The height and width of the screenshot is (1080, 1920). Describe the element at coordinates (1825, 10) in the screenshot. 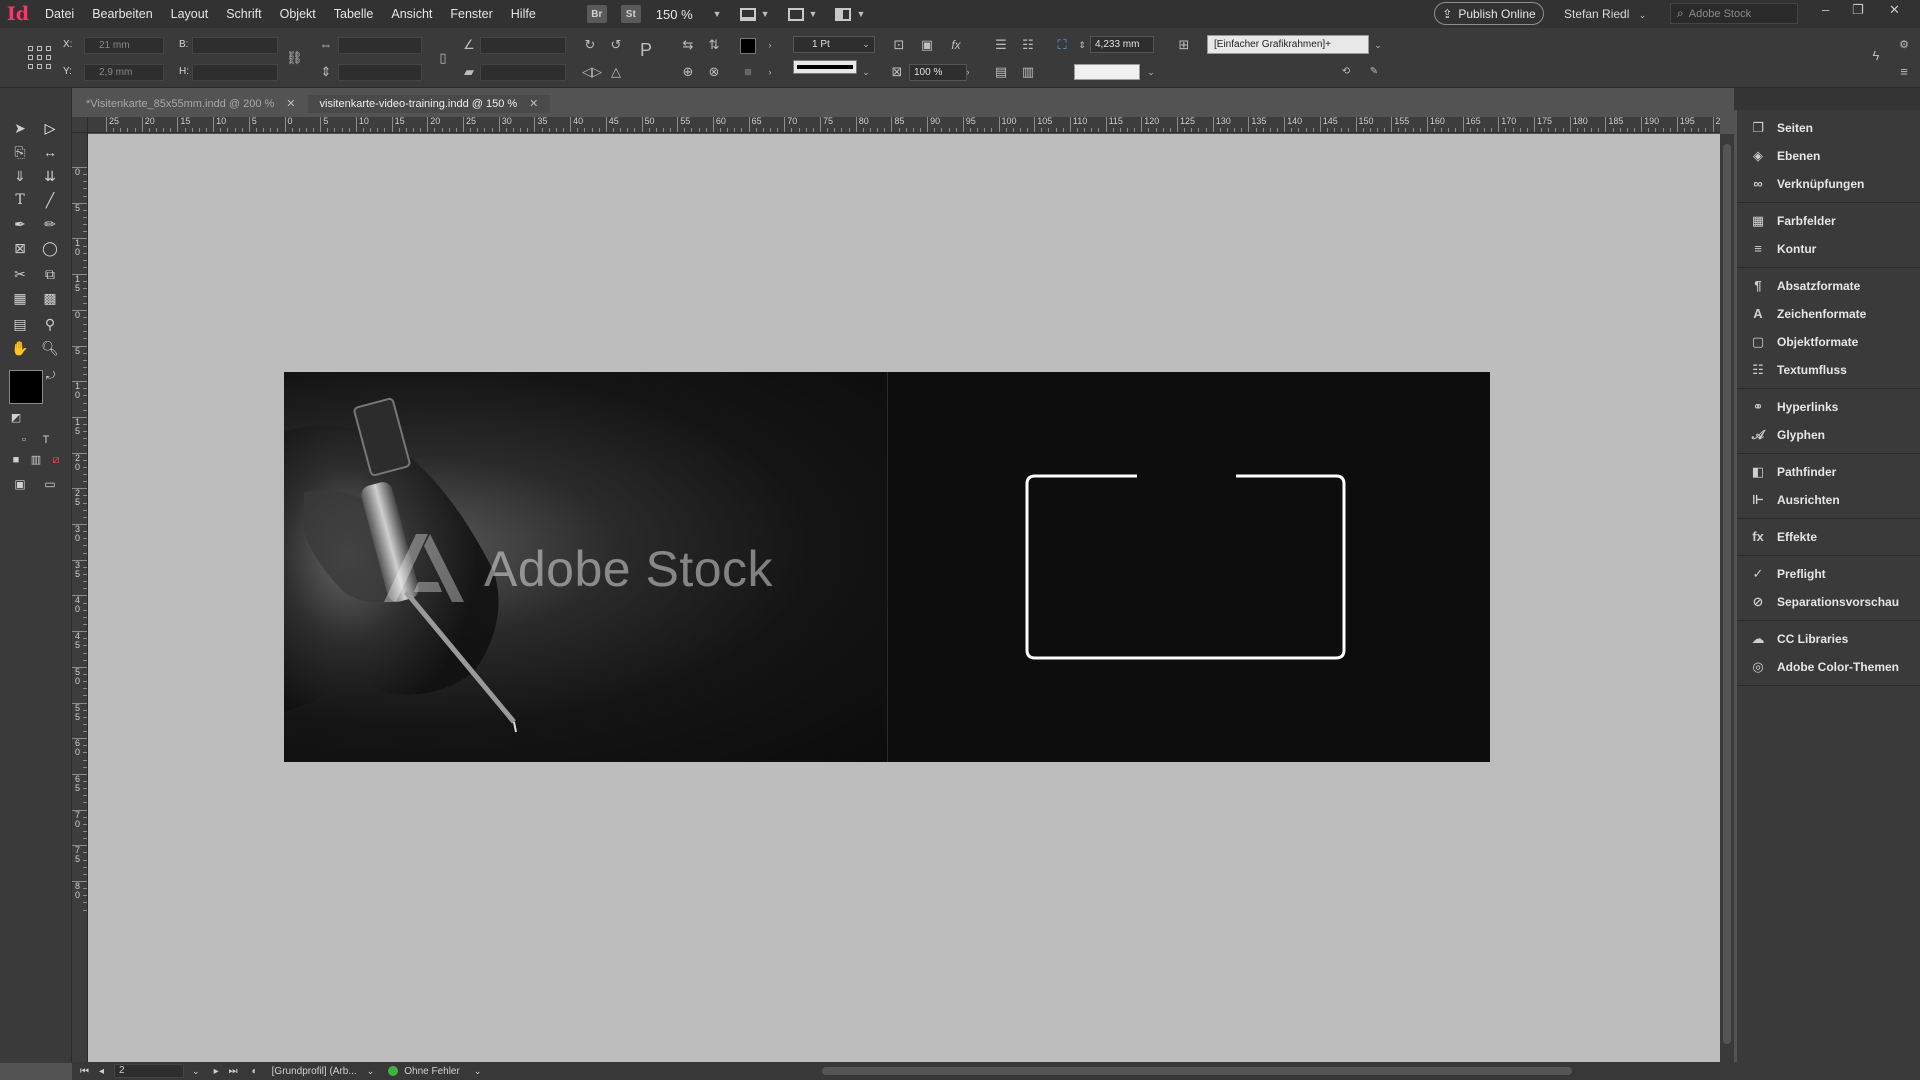

I see `minimize-button: –` at that location.